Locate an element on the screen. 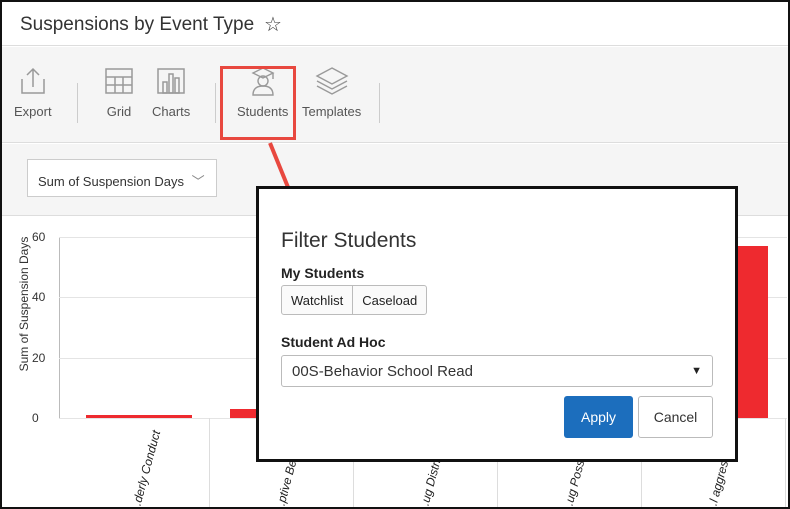 The height and width of the screenshot is (509, 790). caret-down-icon: ▼ is located at coordinates (696, 371).